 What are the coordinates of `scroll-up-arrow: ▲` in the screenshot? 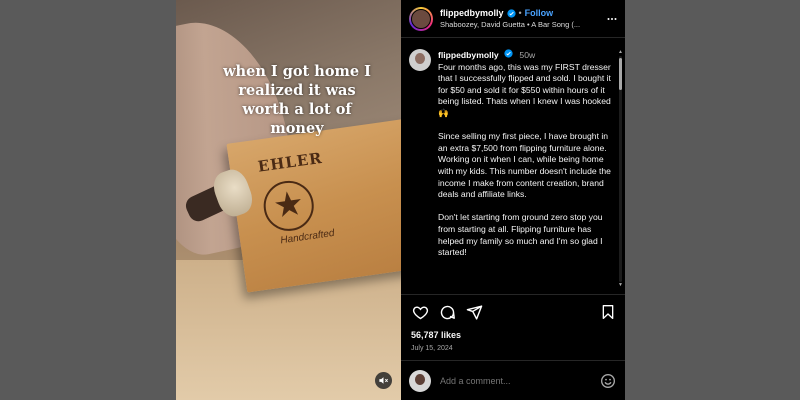 It's located at (620, 52).